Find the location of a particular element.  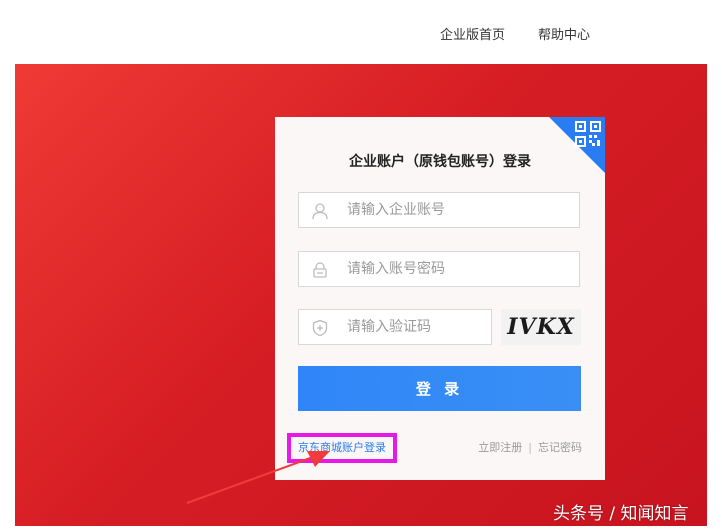

user-icon is located at coordinates (320, 211).